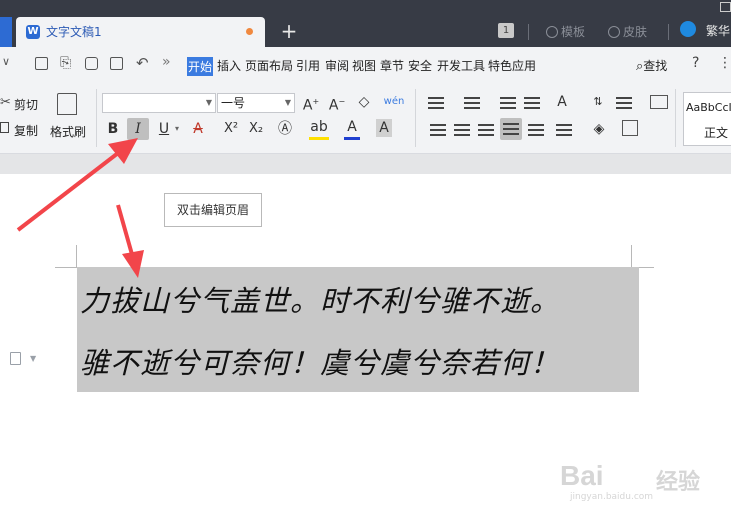 This screenshot has height=530, width=731. What do you see at coordinates (130, 241) in the screenshot?
I see `arrow-to-text` at bounding box center [130, 241].